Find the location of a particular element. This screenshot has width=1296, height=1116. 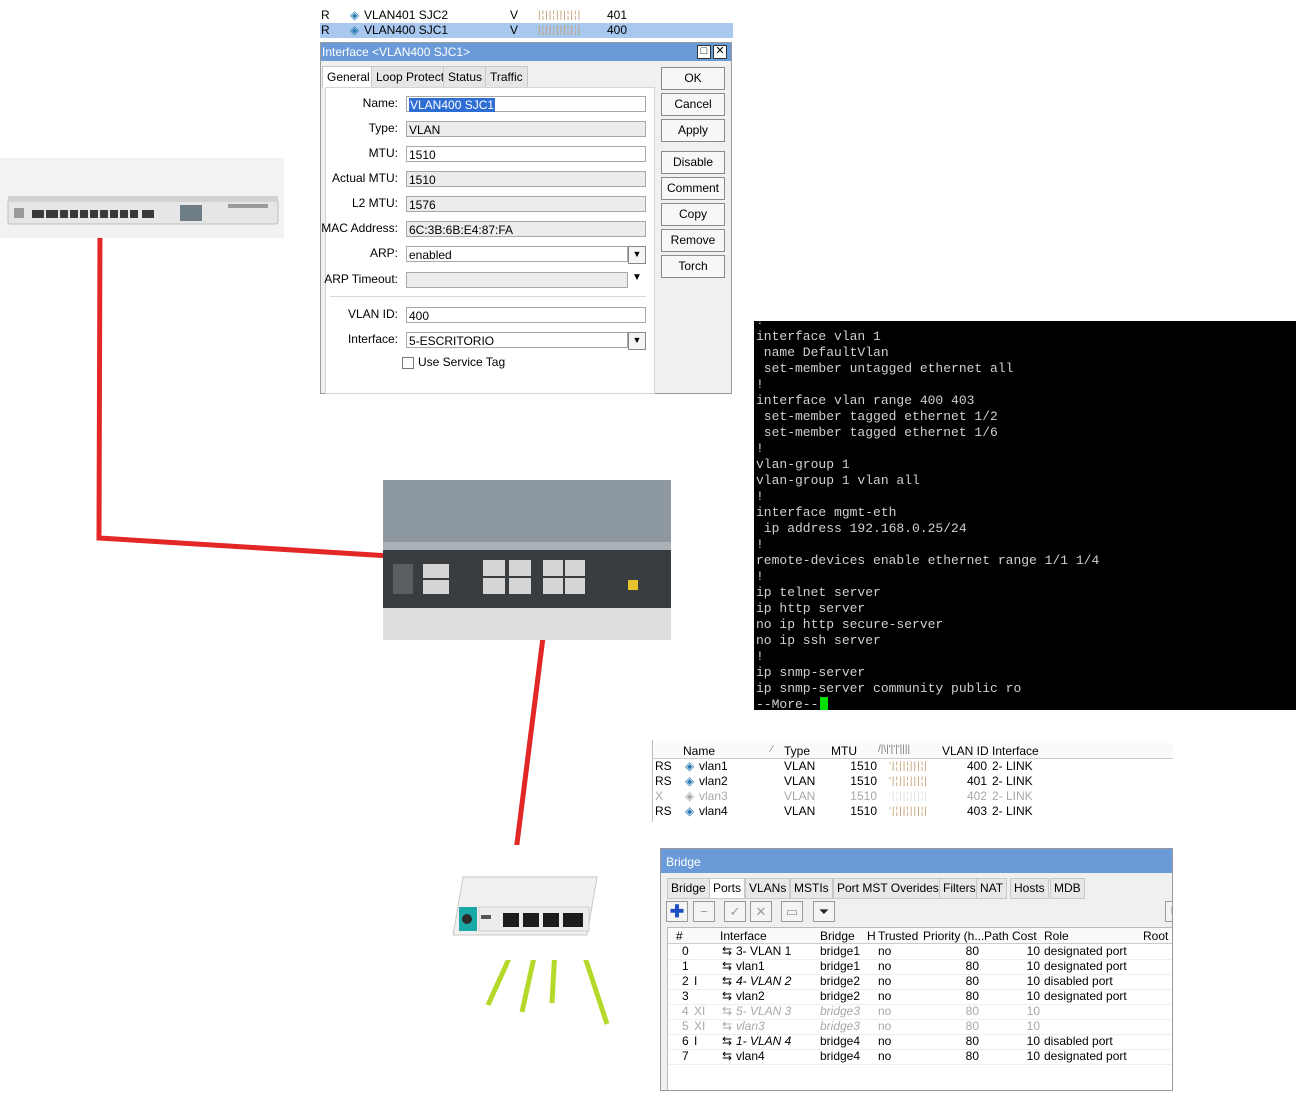

tab-ports: Ports is located at coordinates (727, 888).